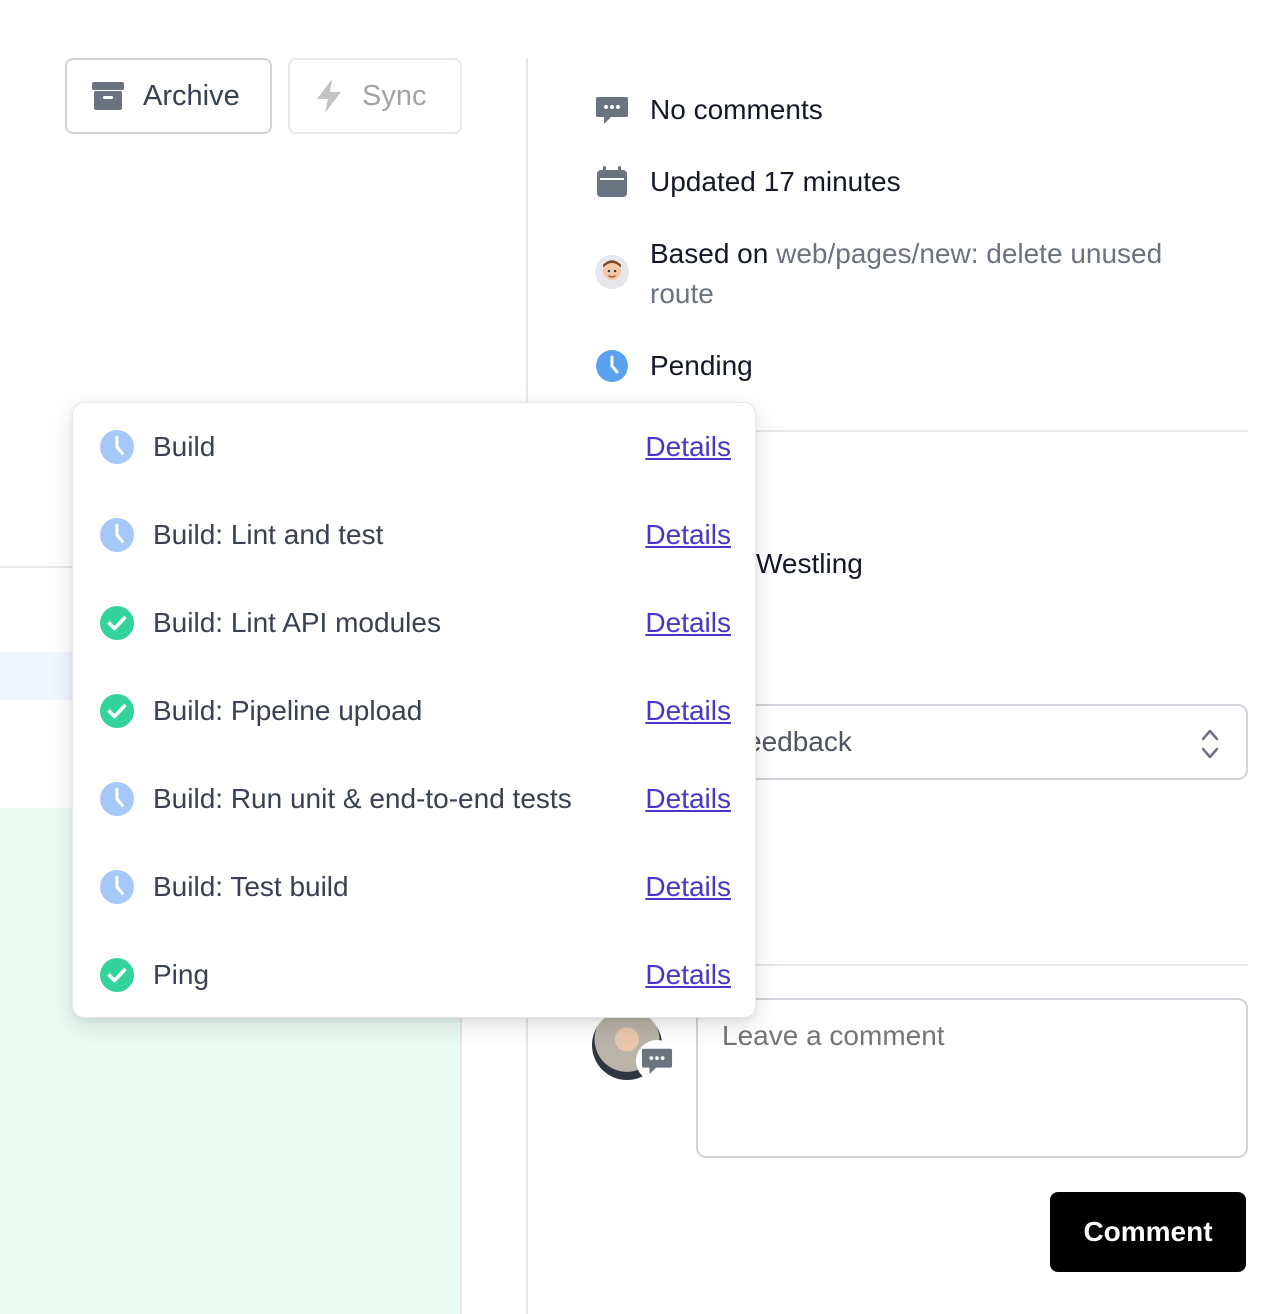 The height and width of the screenshot is (1314, 1284). What do you see at coordinates (414, 887) in the screenshot?
I see `check-row: Build: Test build Details` at bounding box center [414, 887].